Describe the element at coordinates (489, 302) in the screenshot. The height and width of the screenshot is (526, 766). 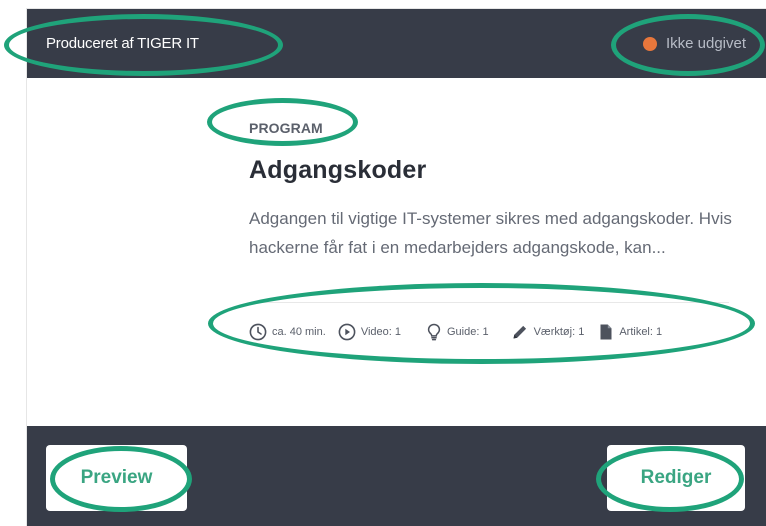
I see `divider` at that location.